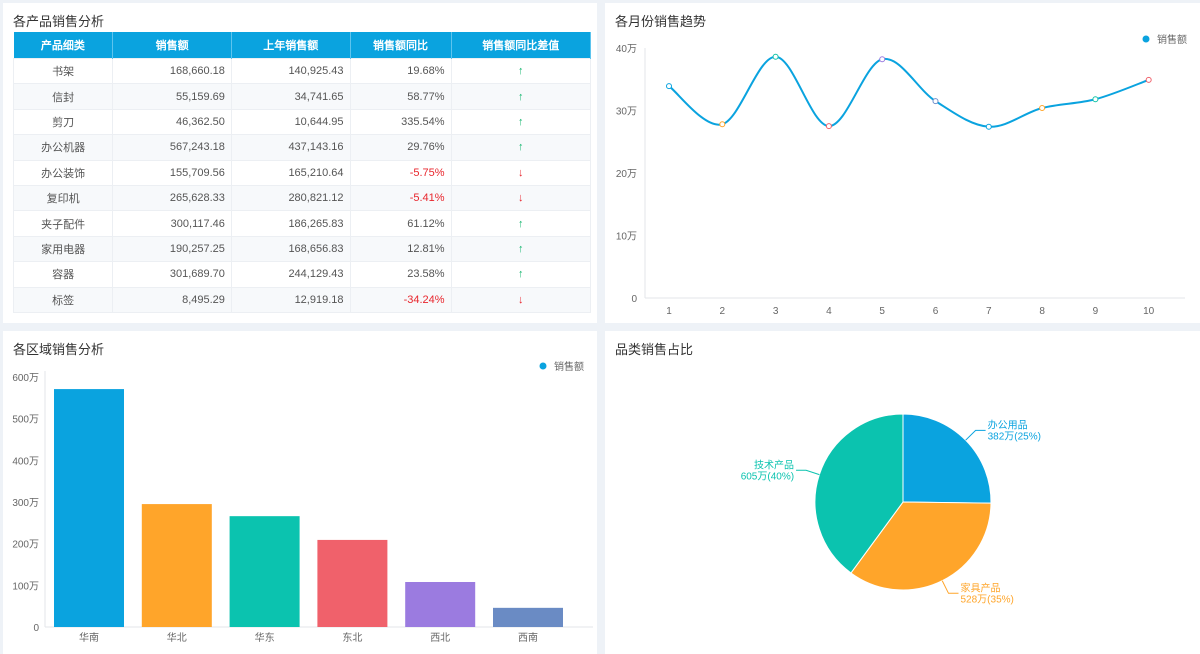 The height and width of the screenshot is (654, 1200). I want to click on table-row: 办公机器 567,243.18 437,143.16 29.76% ↑, so click(302, 147).